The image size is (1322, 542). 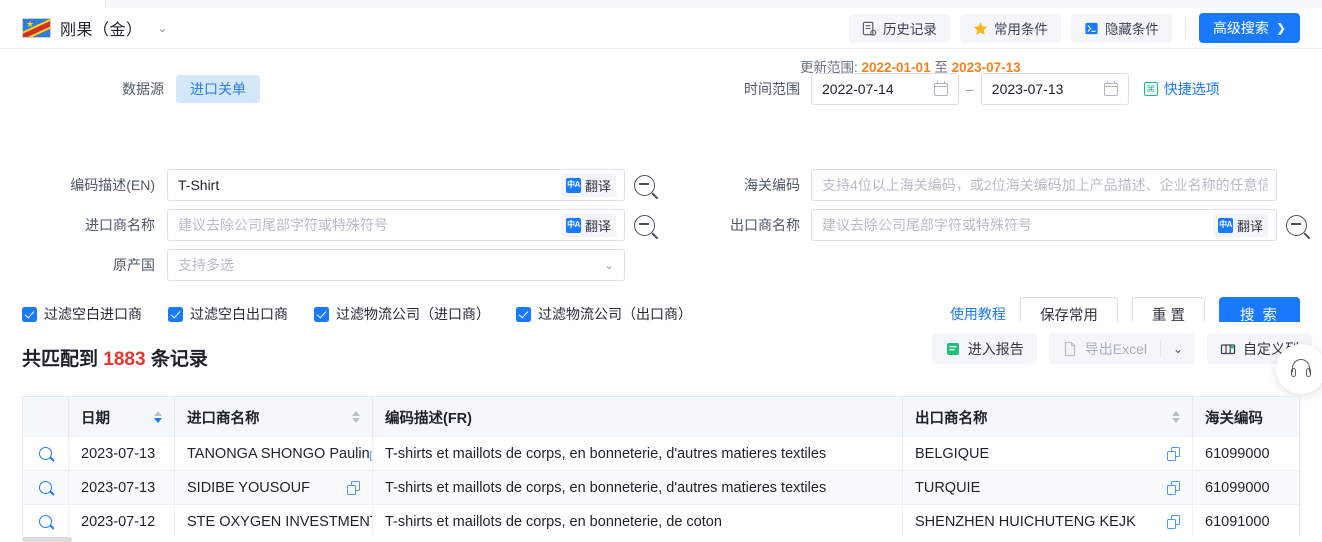 I want to click on zoom-out-icon-exporter, so click(x=1296, y=225).